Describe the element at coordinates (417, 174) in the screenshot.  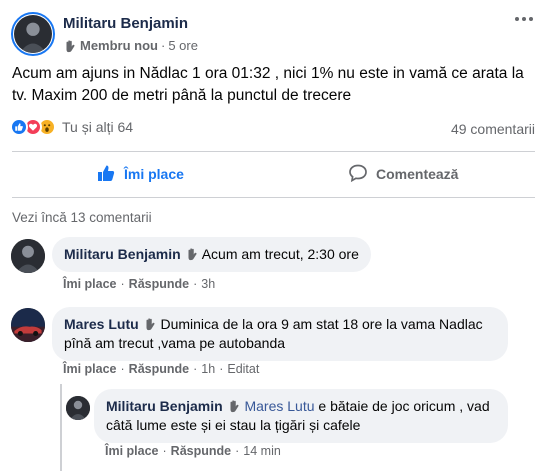
I see `comment-button-label: Comentează` at that location.